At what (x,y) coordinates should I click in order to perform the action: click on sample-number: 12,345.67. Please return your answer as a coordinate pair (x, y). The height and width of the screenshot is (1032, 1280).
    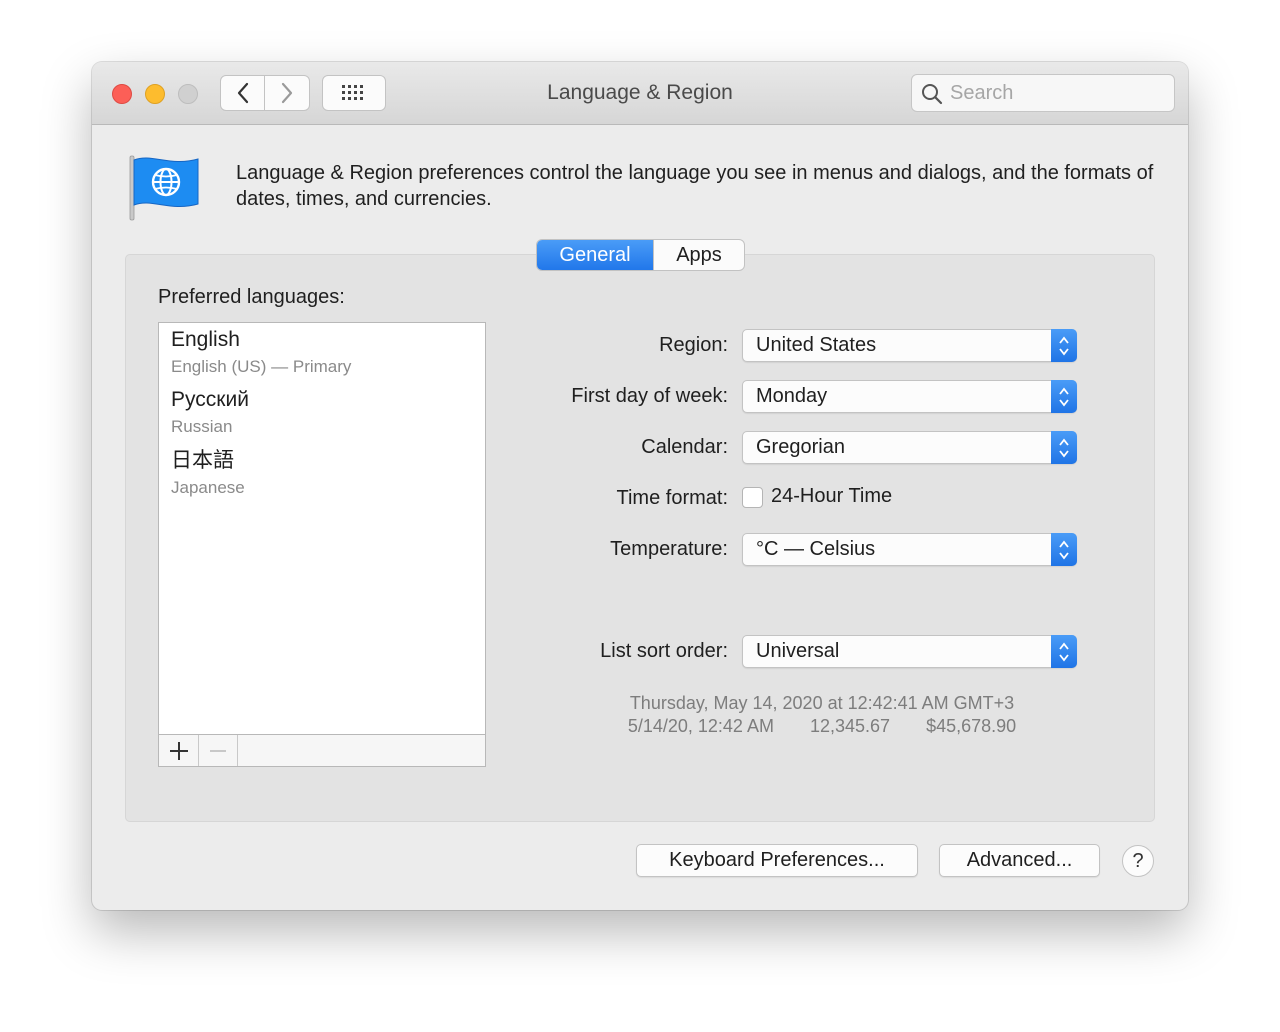
    Looking at the image, I should click on (850, 726).